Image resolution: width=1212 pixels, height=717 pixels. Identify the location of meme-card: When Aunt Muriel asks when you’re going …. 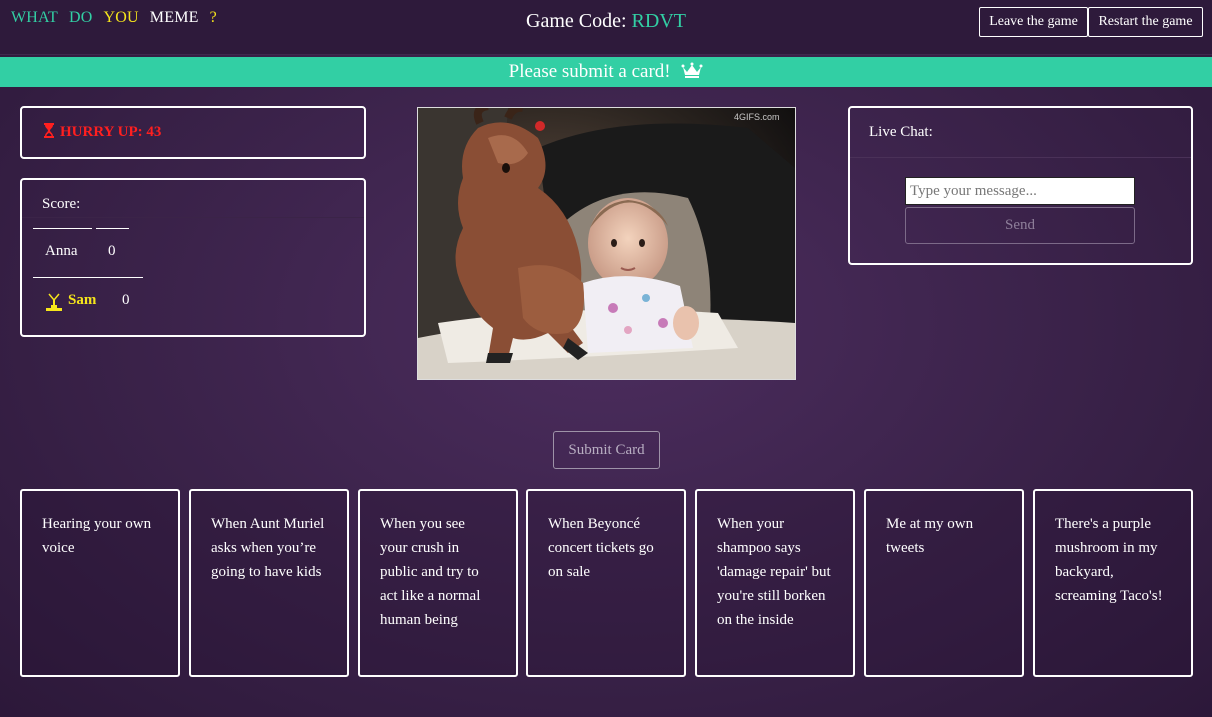
(269, 583).